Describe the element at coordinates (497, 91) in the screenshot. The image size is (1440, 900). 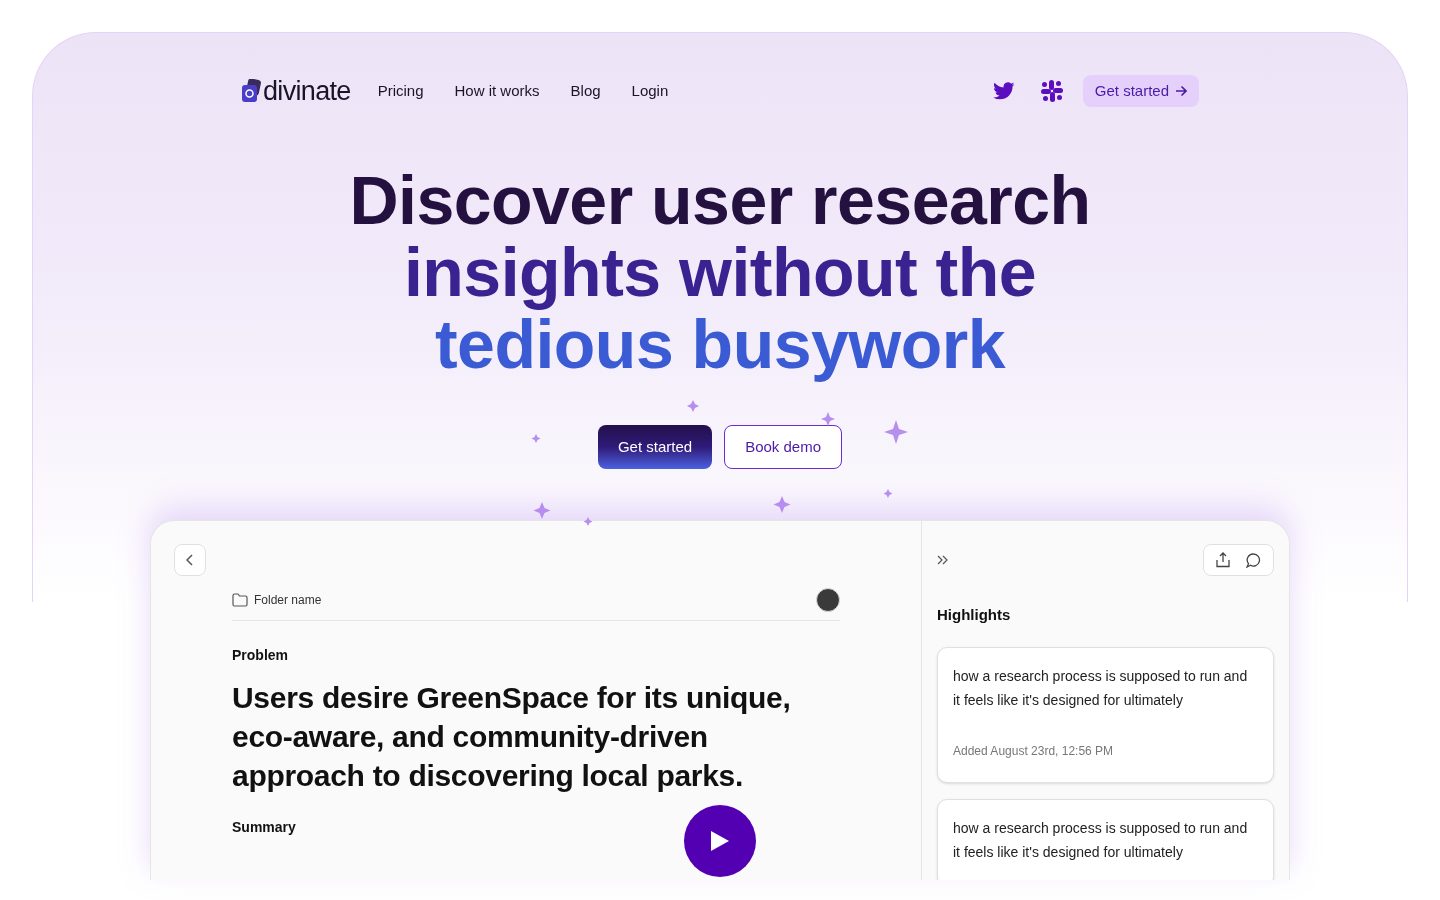
I see `nav-link: How it works` at that location.